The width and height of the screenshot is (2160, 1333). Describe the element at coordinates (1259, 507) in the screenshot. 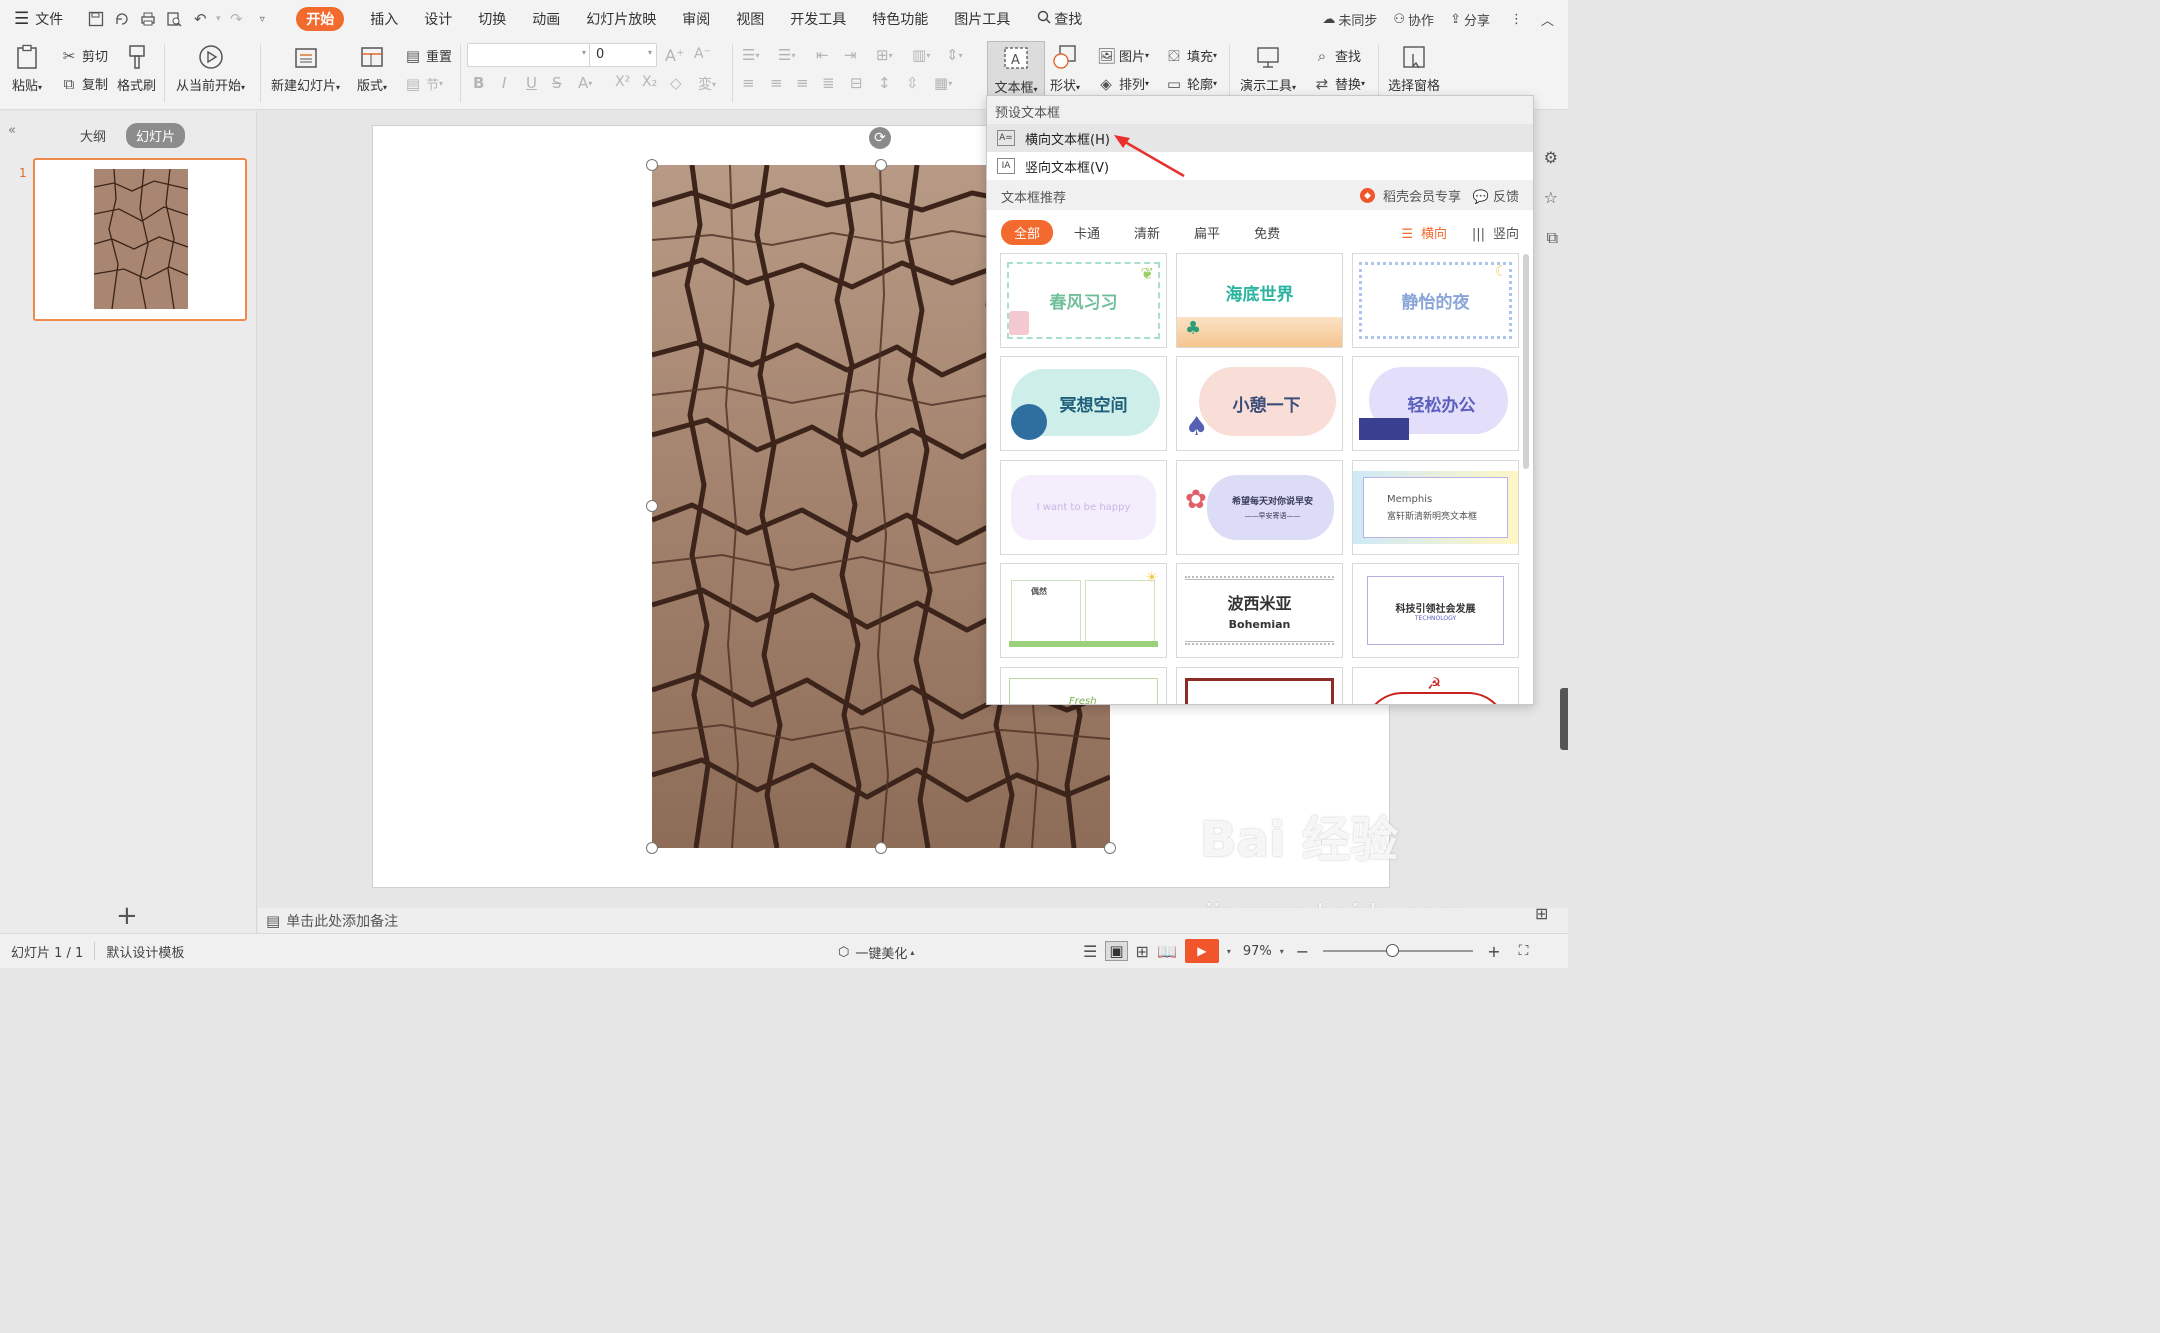

I see `template-card: 希望每天对你说早安 ——早安寄语—— ✿` at that location.